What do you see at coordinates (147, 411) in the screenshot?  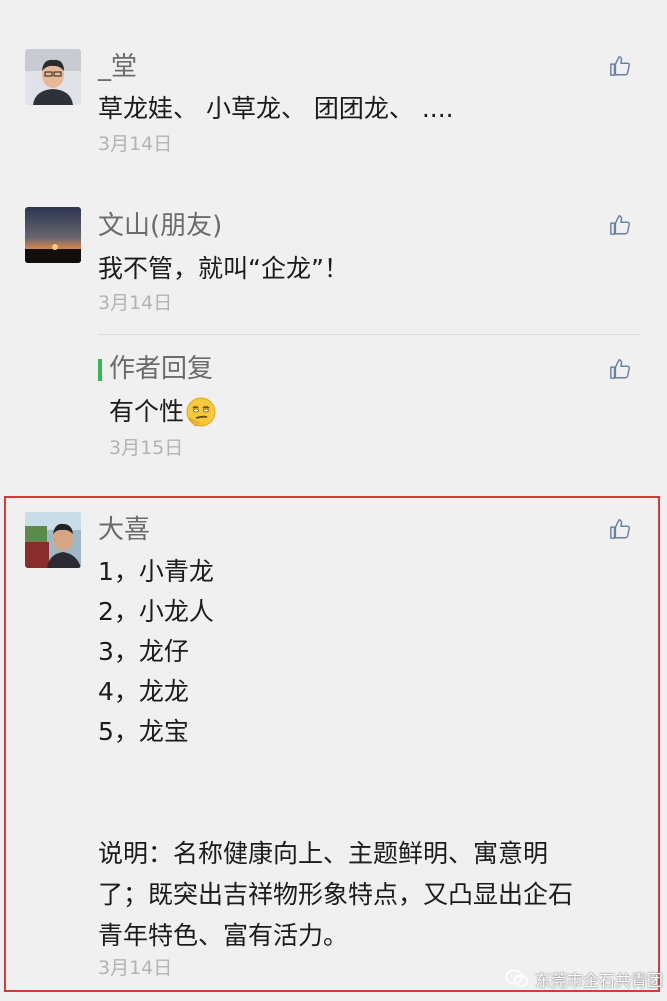 I see `reply-text-content: 有个性` at bounding box center [147, 411].